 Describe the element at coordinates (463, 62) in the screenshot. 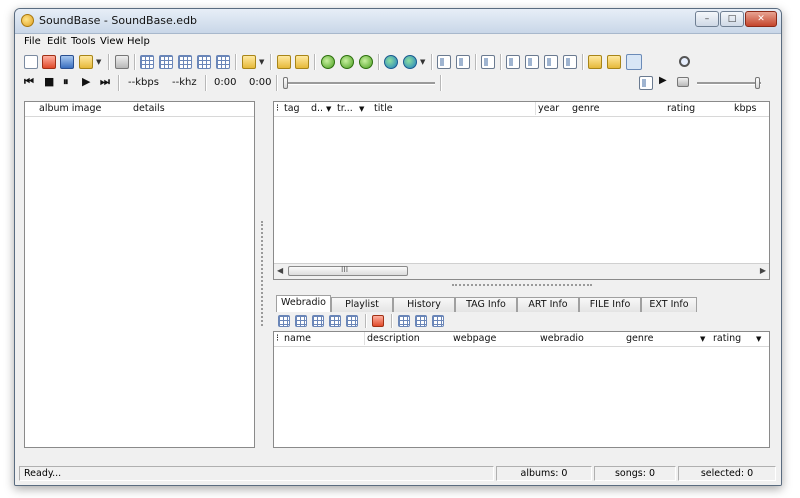

I see `panel-left-icon` at that location.